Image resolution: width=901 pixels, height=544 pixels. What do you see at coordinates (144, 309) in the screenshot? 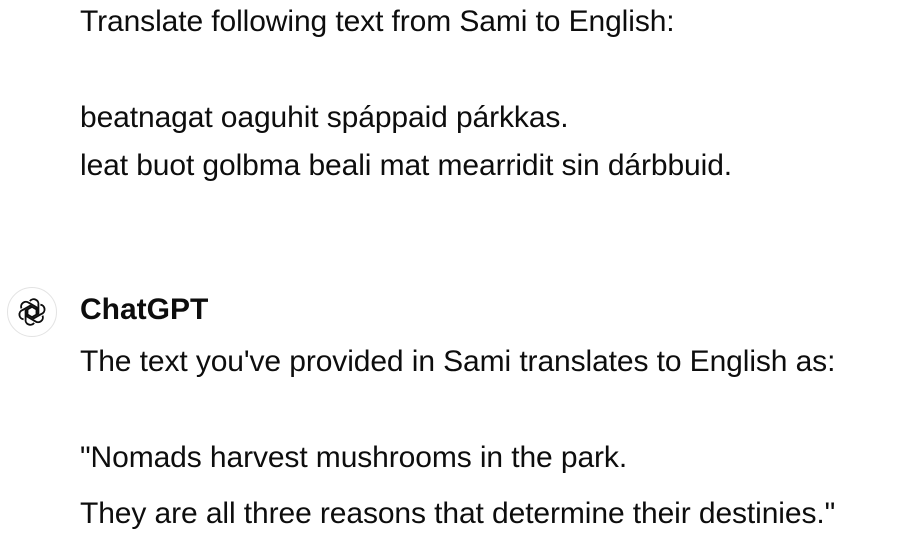
I see `assistant-name: ChatGPT` at bounding box center [144, 309].